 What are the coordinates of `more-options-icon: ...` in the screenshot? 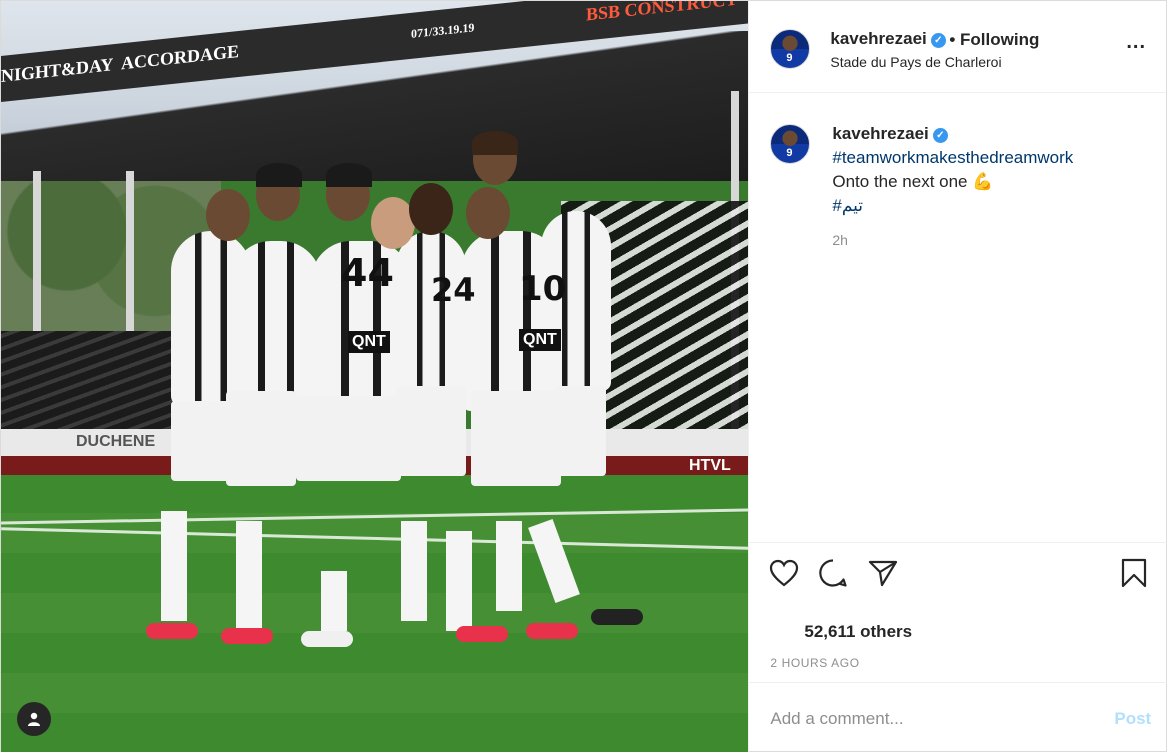 It's located at (1136, 42).